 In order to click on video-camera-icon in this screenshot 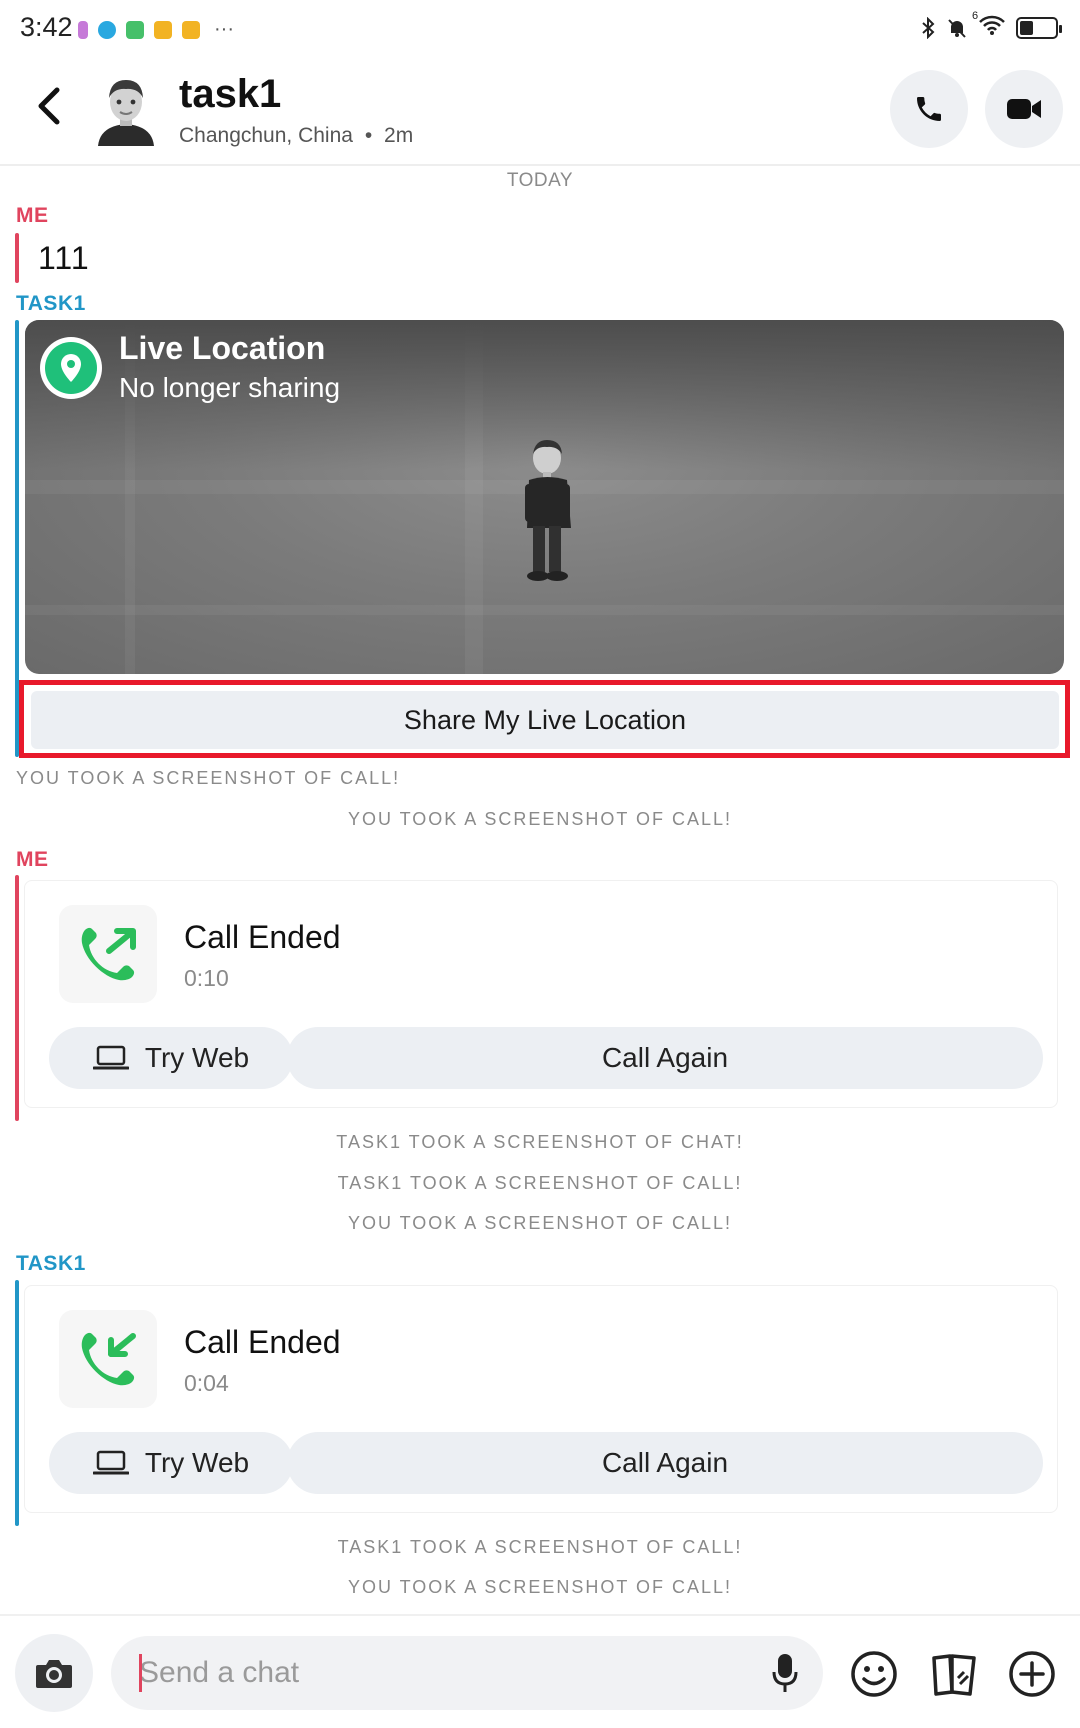, I will do `click(1024, 109)`.